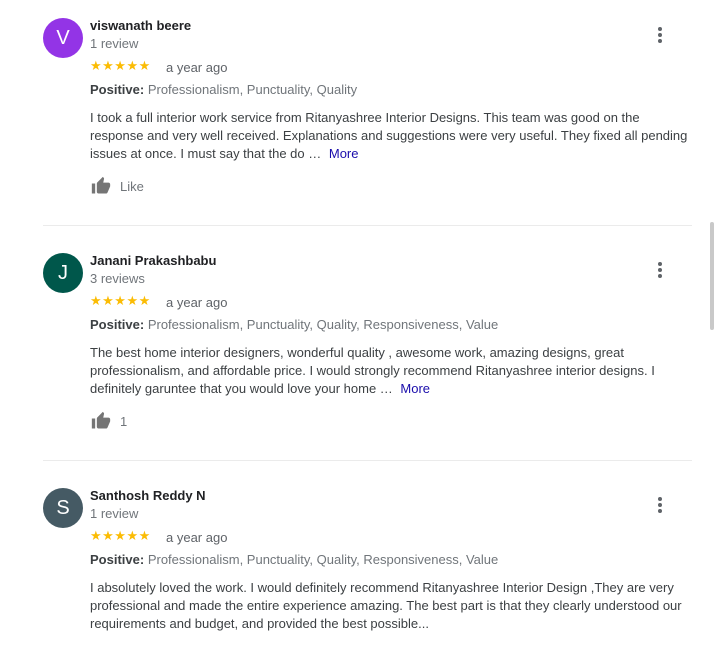  I want to click on avatar: J, so click(63, 273).